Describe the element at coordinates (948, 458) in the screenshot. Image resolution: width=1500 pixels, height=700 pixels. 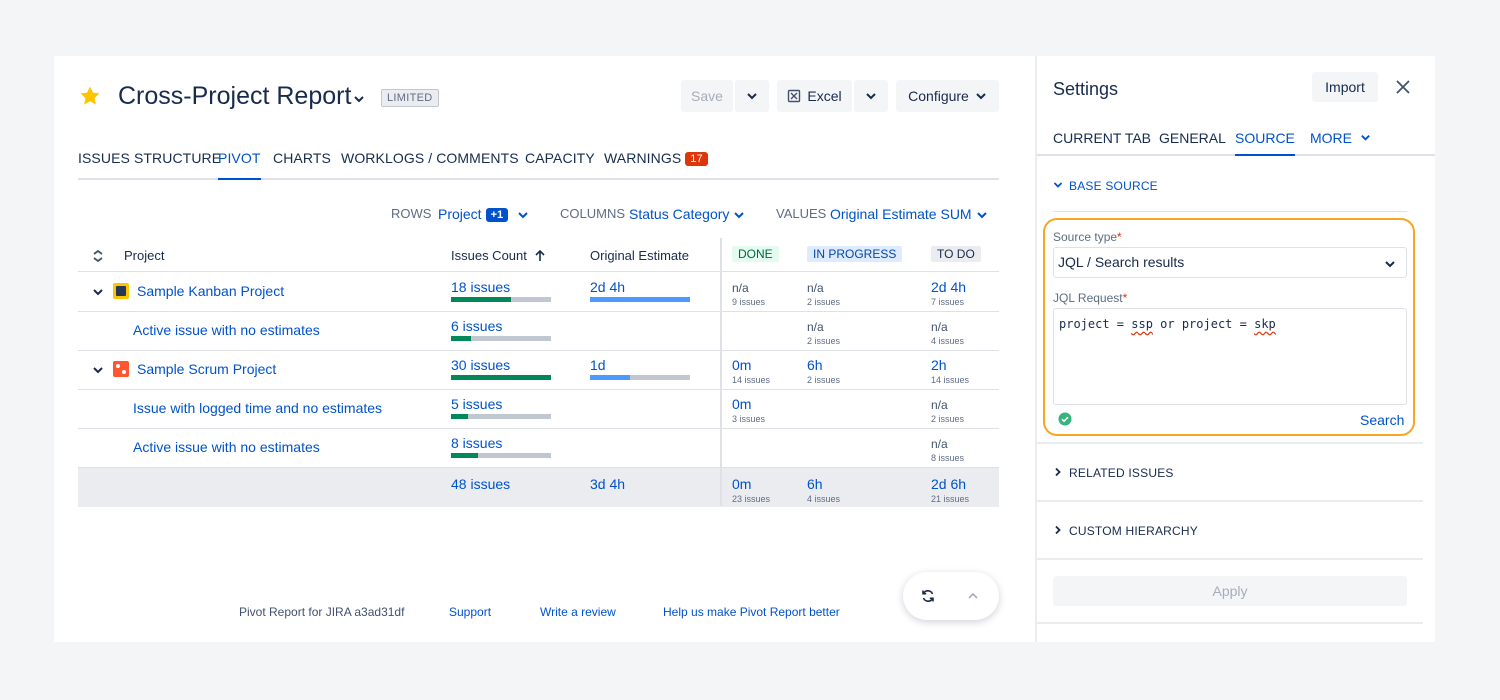
I see `todo-issue-count: 8 issues` at that location.